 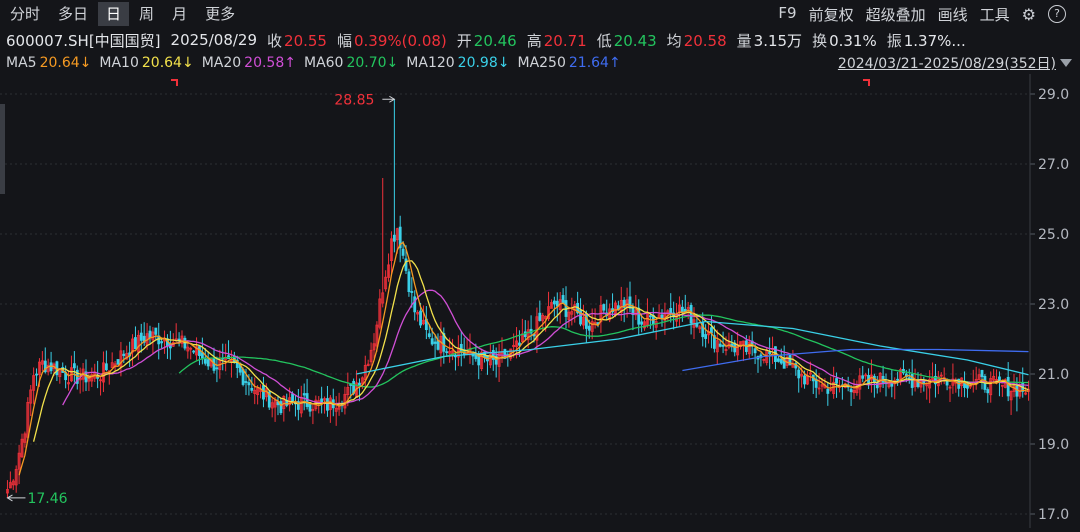 I want to click on tool-button: 工具, so click(x=995, y=14).